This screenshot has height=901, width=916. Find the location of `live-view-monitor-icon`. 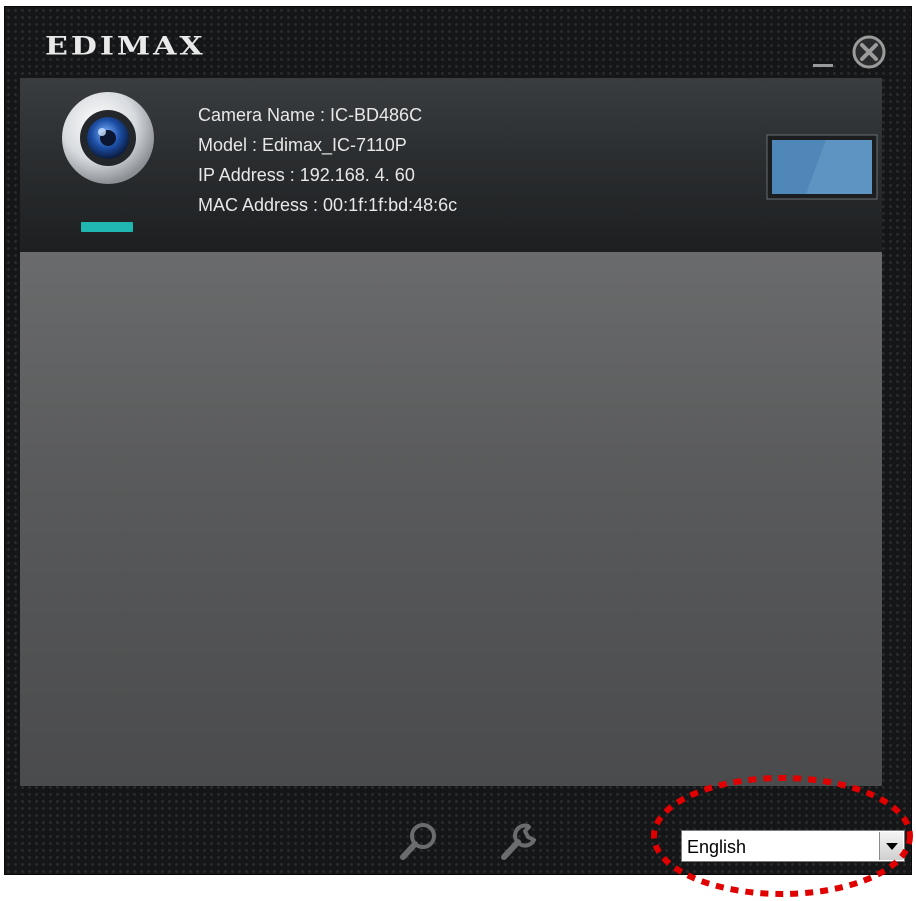

live-view-monitor-icon is located at coordinates (822, 167).